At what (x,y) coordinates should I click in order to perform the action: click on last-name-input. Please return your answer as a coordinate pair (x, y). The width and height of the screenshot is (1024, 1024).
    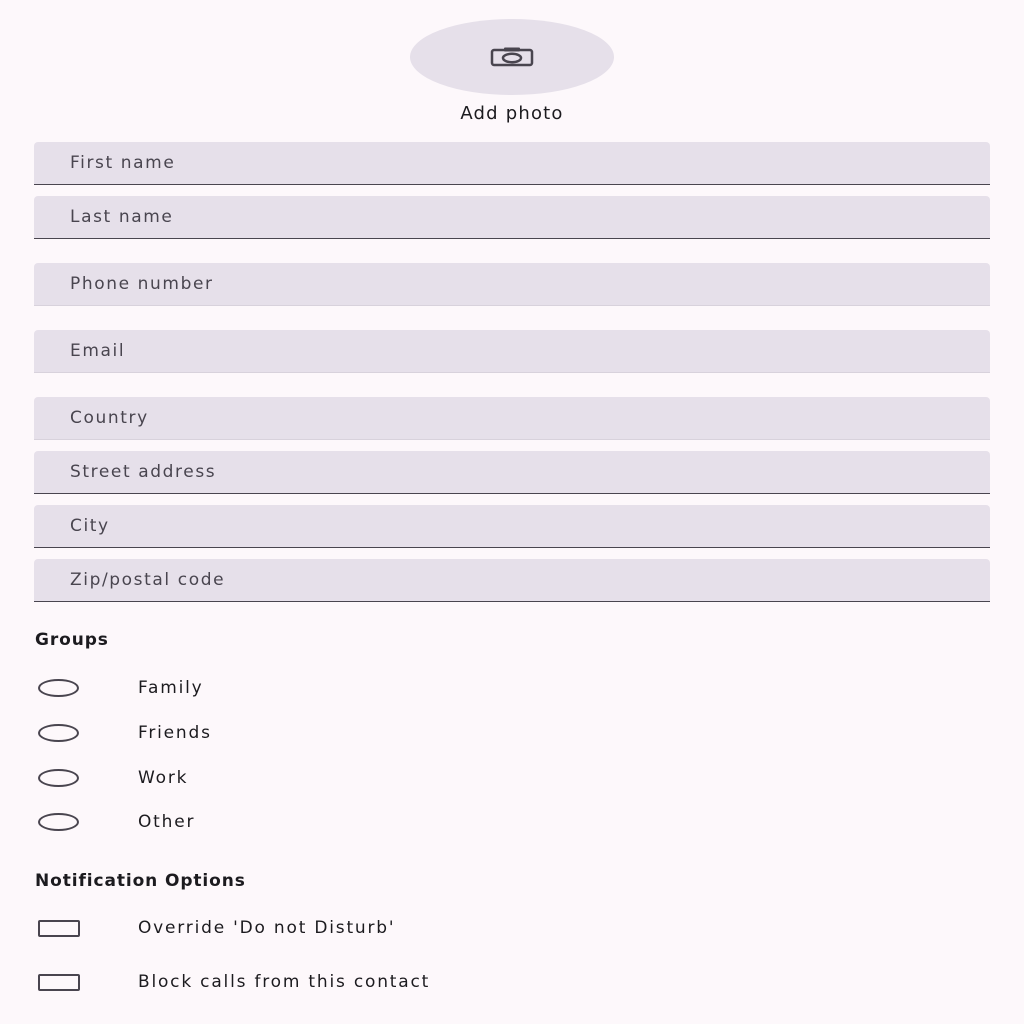
    Looking at the image, I should click on (512, 217).